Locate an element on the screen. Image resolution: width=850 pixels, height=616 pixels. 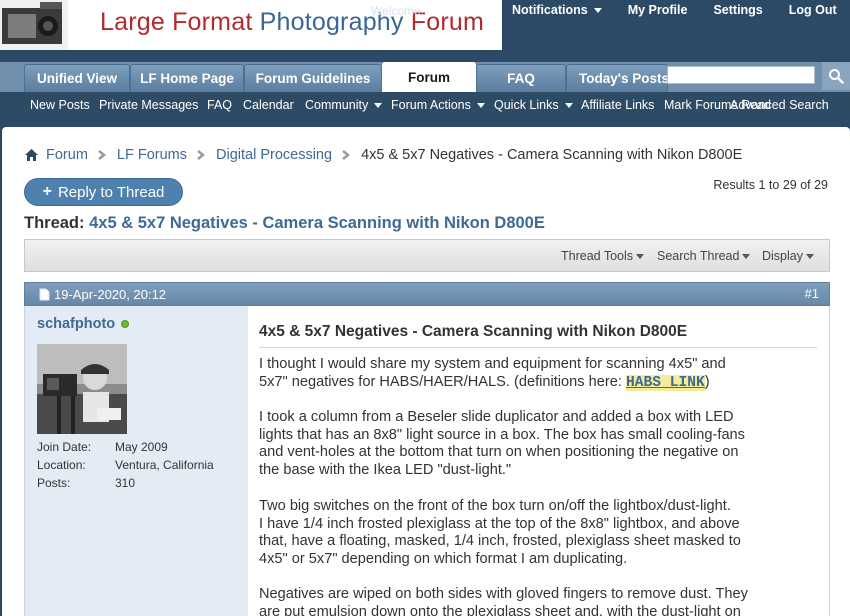
online-status-icon is located at coordinates (125, 324).